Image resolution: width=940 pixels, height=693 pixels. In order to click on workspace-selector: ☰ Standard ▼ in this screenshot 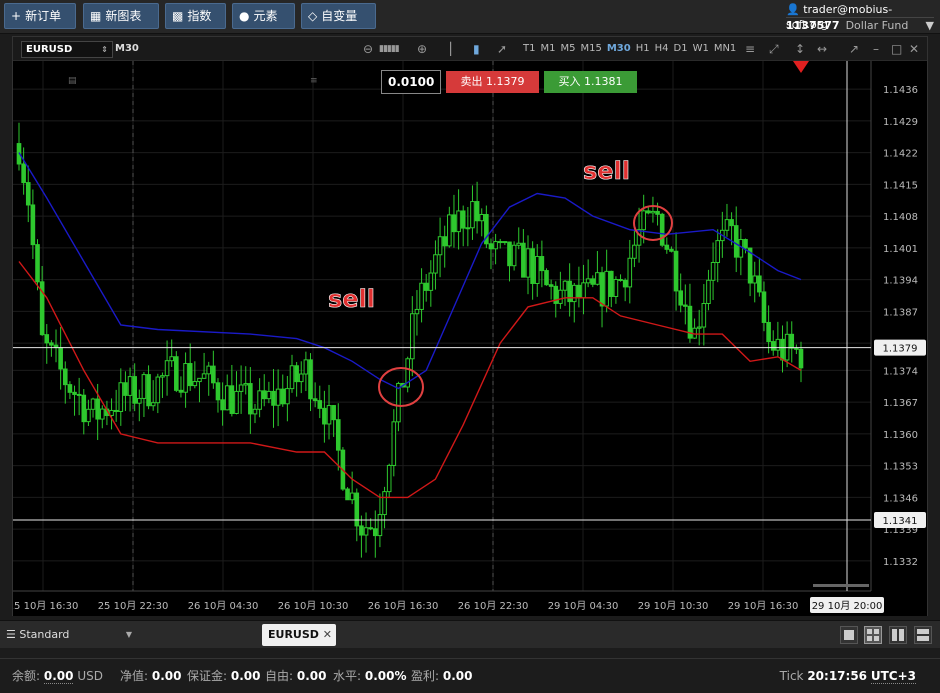, I will do `click(69, 635)`.